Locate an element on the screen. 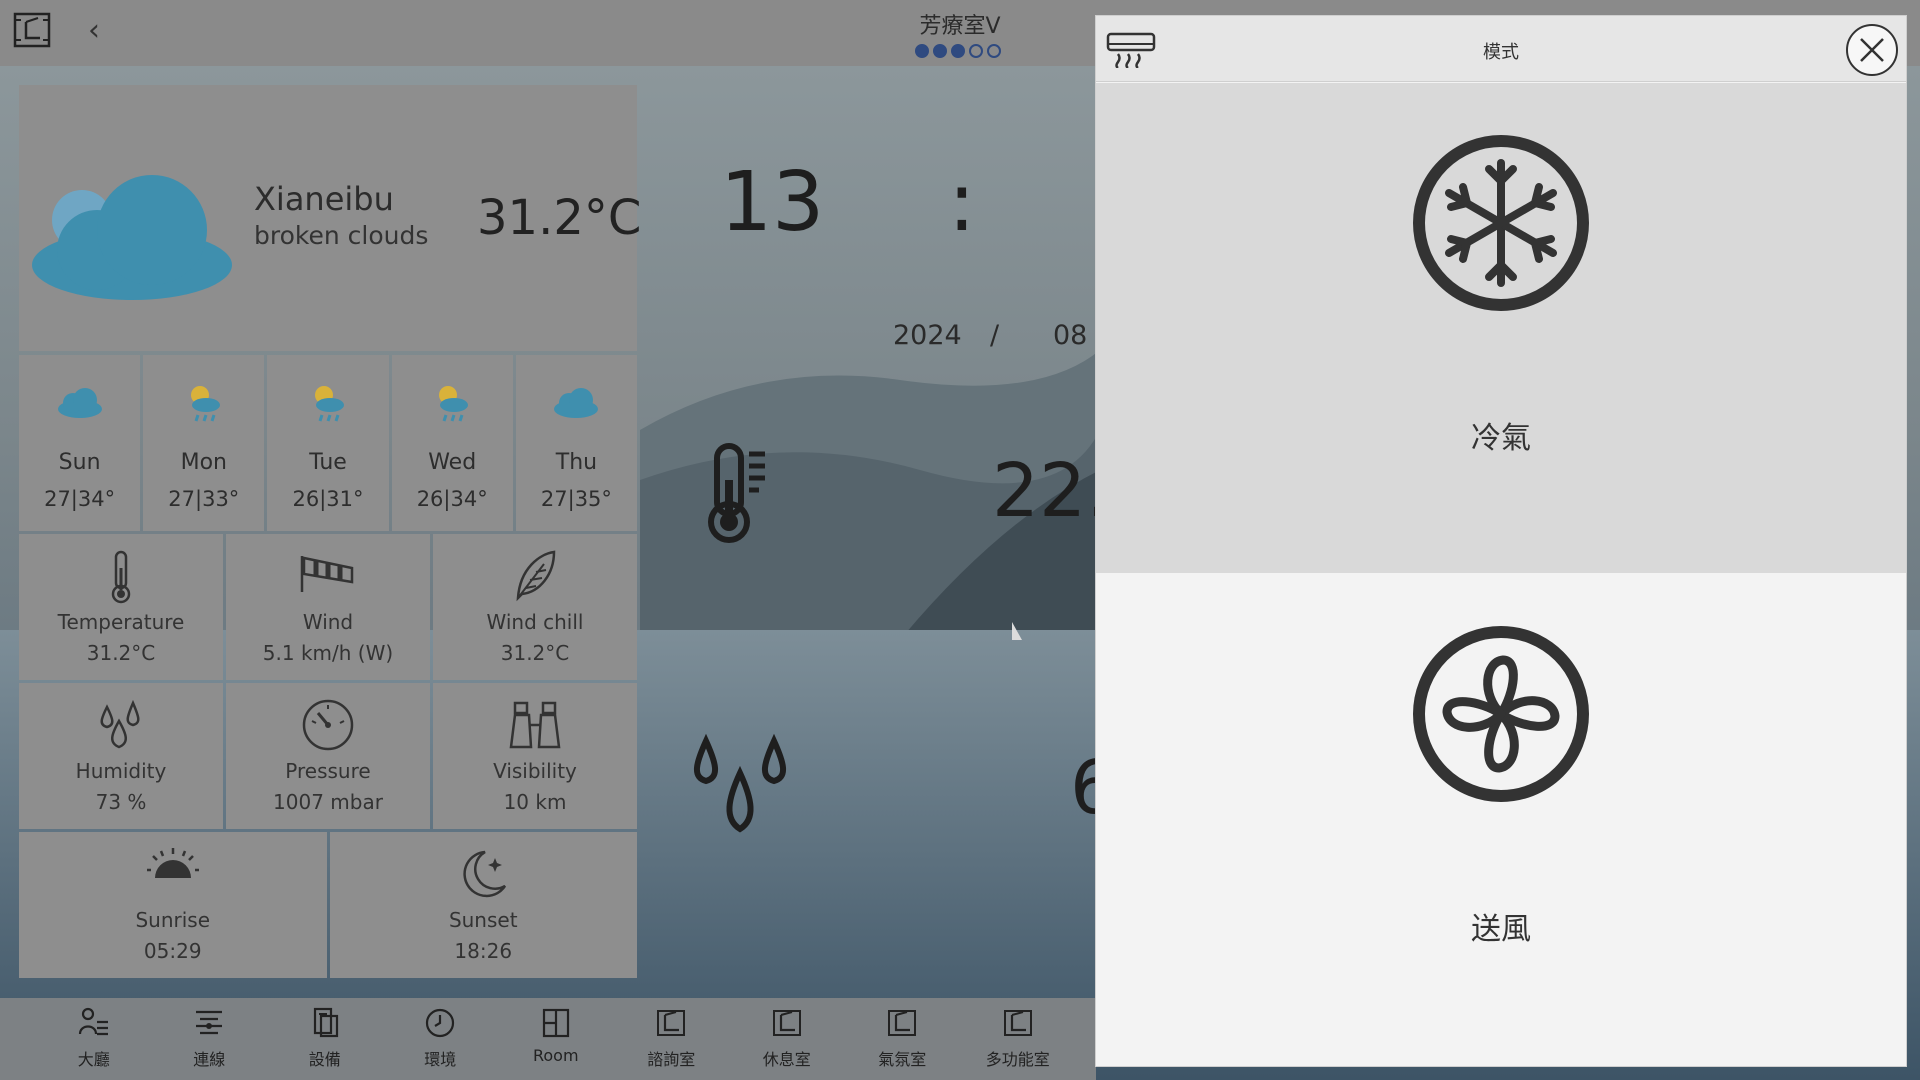  detail-value: 05:29 is located at coordinates (172, 951).